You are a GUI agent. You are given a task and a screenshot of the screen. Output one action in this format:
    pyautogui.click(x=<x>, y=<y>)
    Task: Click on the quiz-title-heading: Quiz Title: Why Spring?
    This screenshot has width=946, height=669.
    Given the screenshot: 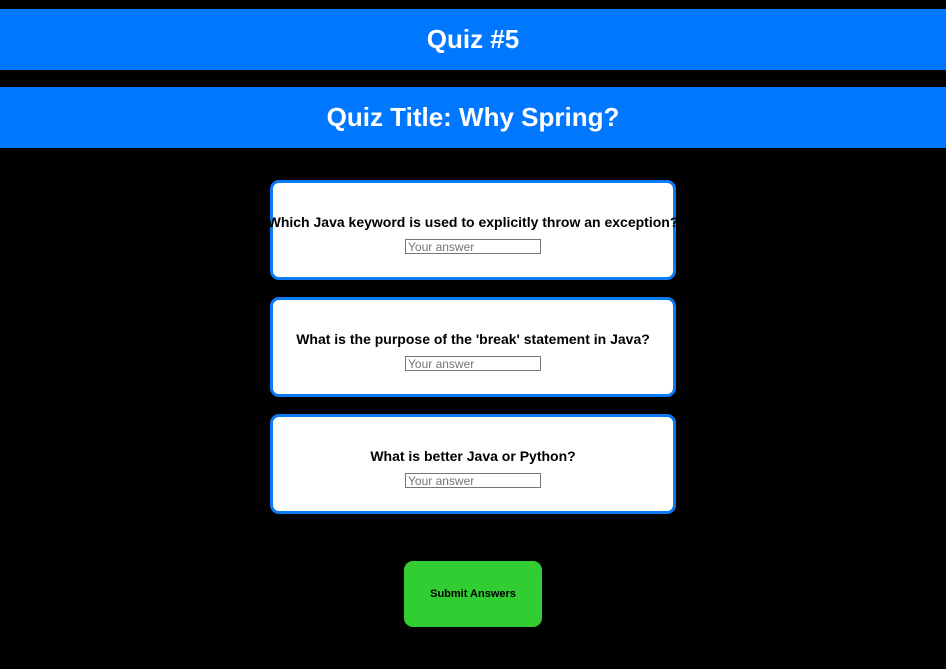 What is the action you would take?
    pyautogui.click(x=473, y=117)
    